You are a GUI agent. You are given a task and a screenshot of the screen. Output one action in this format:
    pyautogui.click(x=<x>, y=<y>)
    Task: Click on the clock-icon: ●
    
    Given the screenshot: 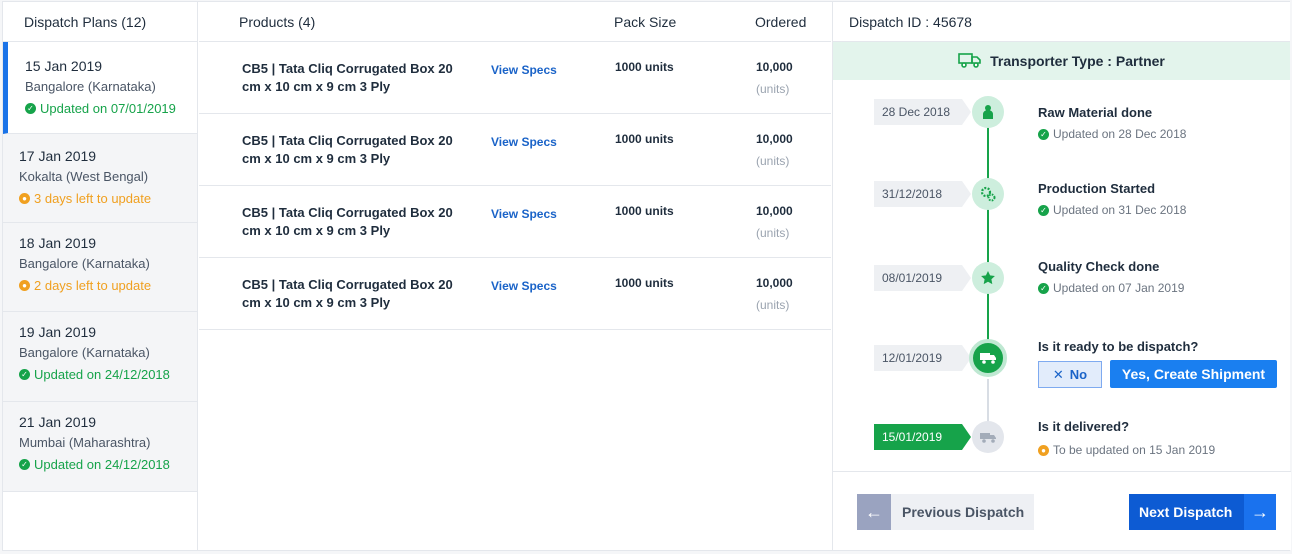 What is the action you would take?
    pyautogui.click(x=24, y=285)
    